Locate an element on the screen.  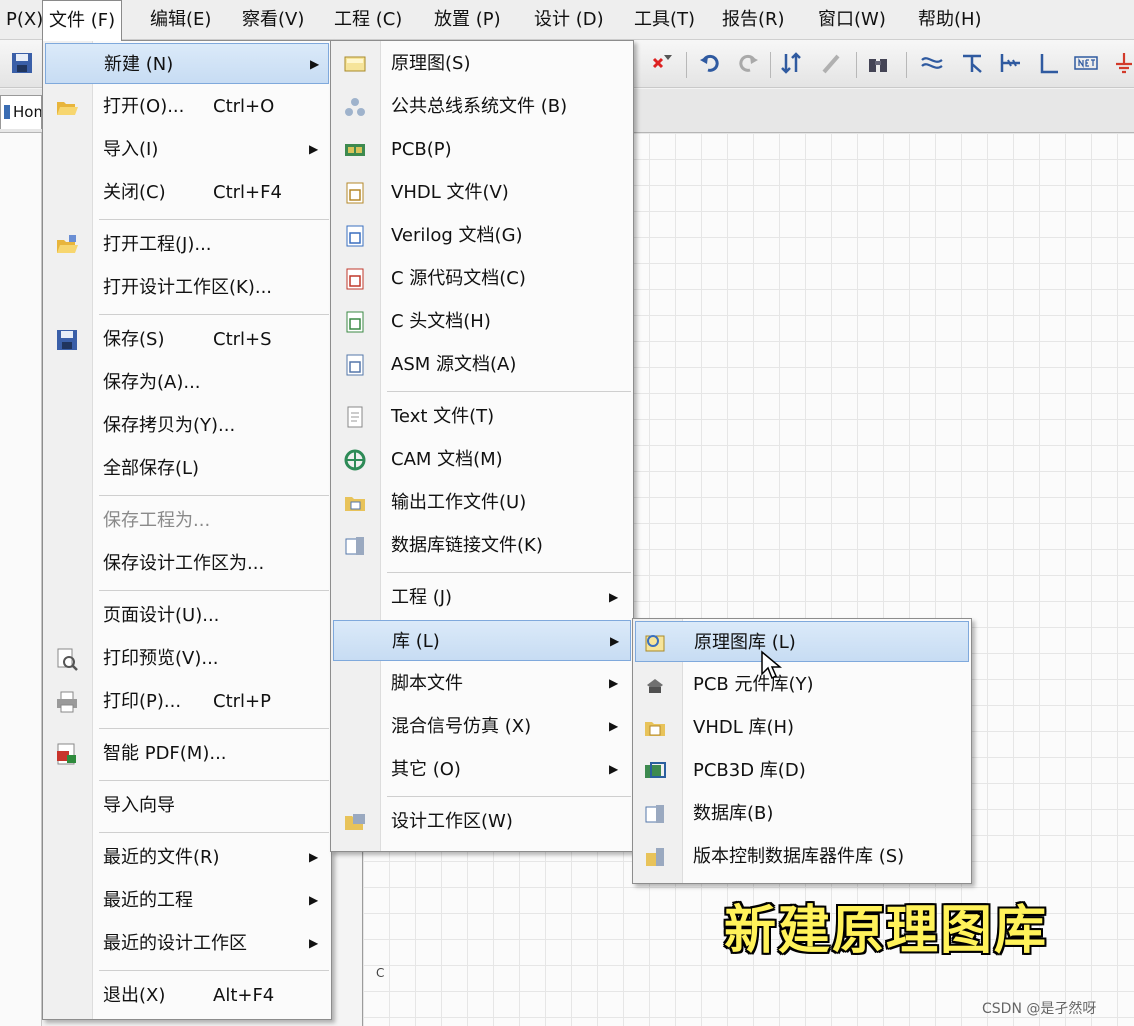
printer-icon is located at coordinates (67, 702).